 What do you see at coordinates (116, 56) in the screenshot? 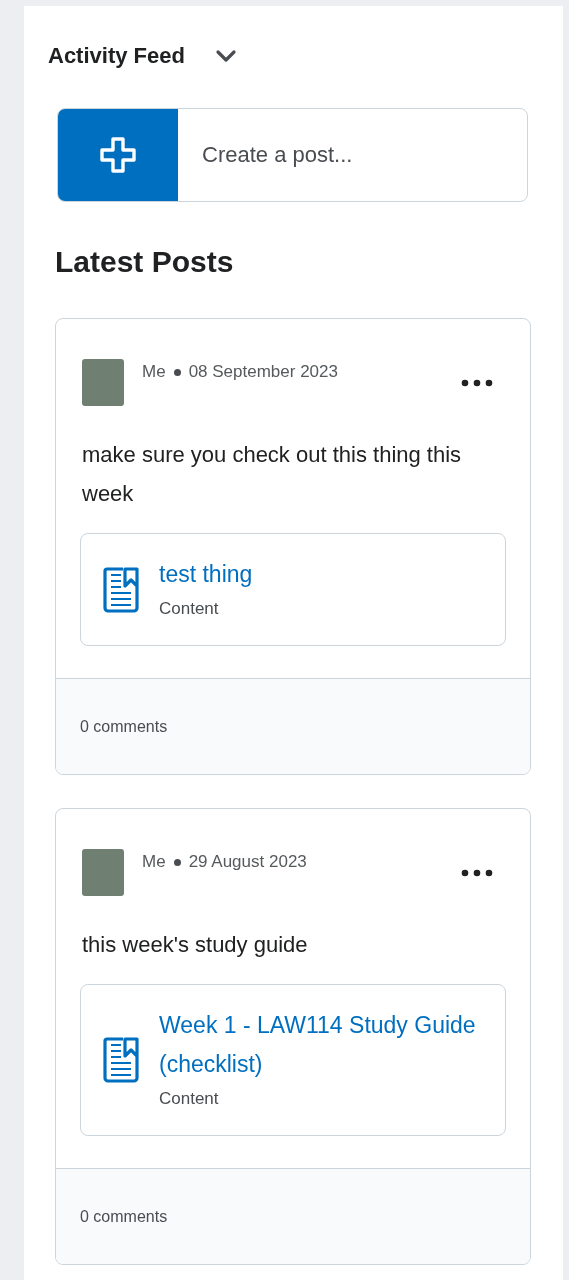
I see `feed-title: Activity Feed` at bounding box center [116, 56].